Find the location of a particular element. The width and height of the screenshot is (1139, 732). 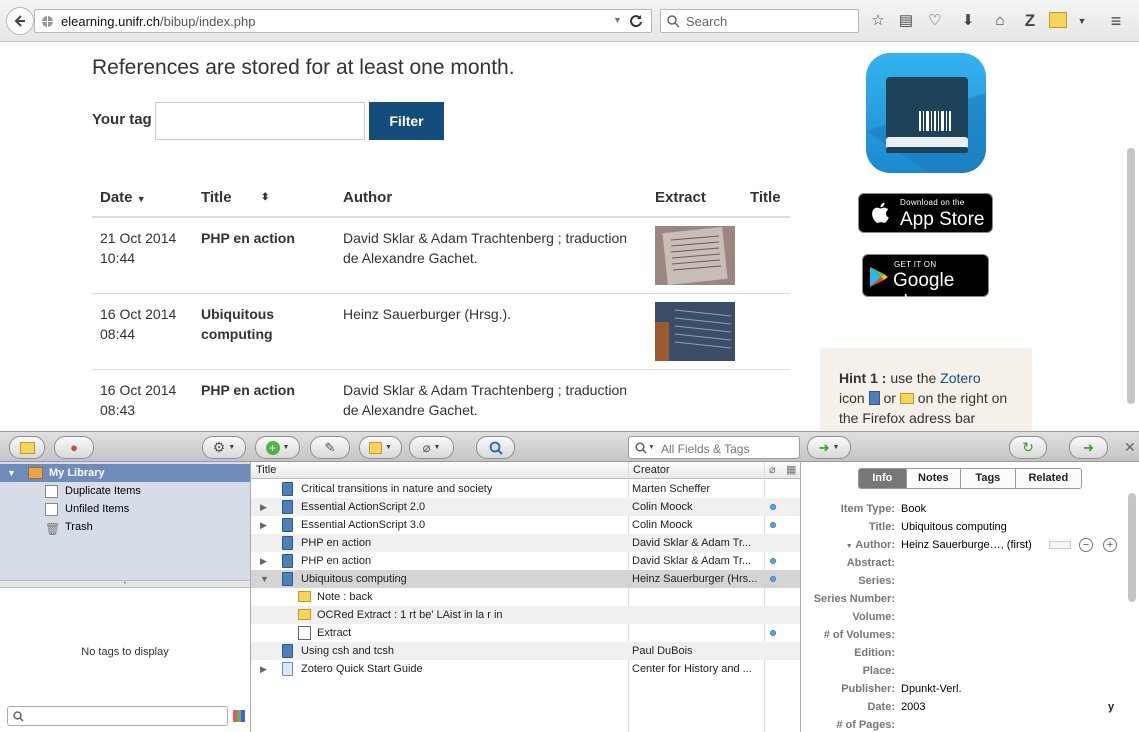

google-play-badge: GET IT ON Google play is located at coordinates (925, 283).